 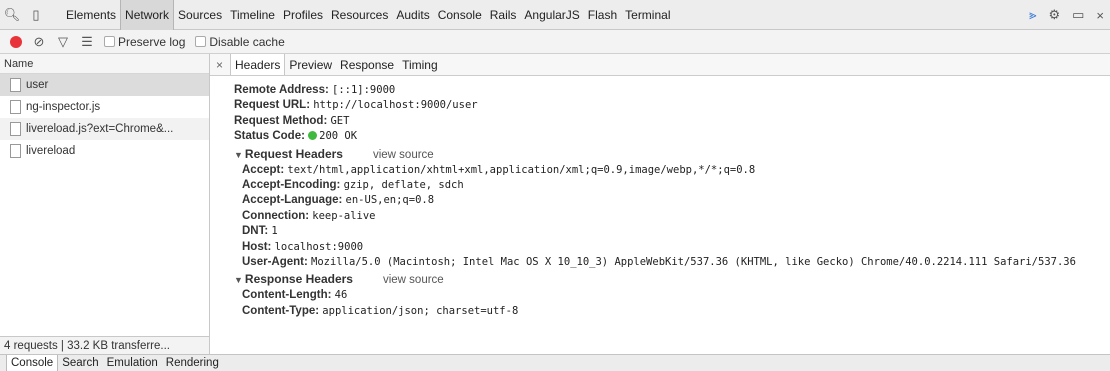 I want to click on request-header: Accept-Encoding: gzip, deflate, sdch, so click(x=672, y=185).